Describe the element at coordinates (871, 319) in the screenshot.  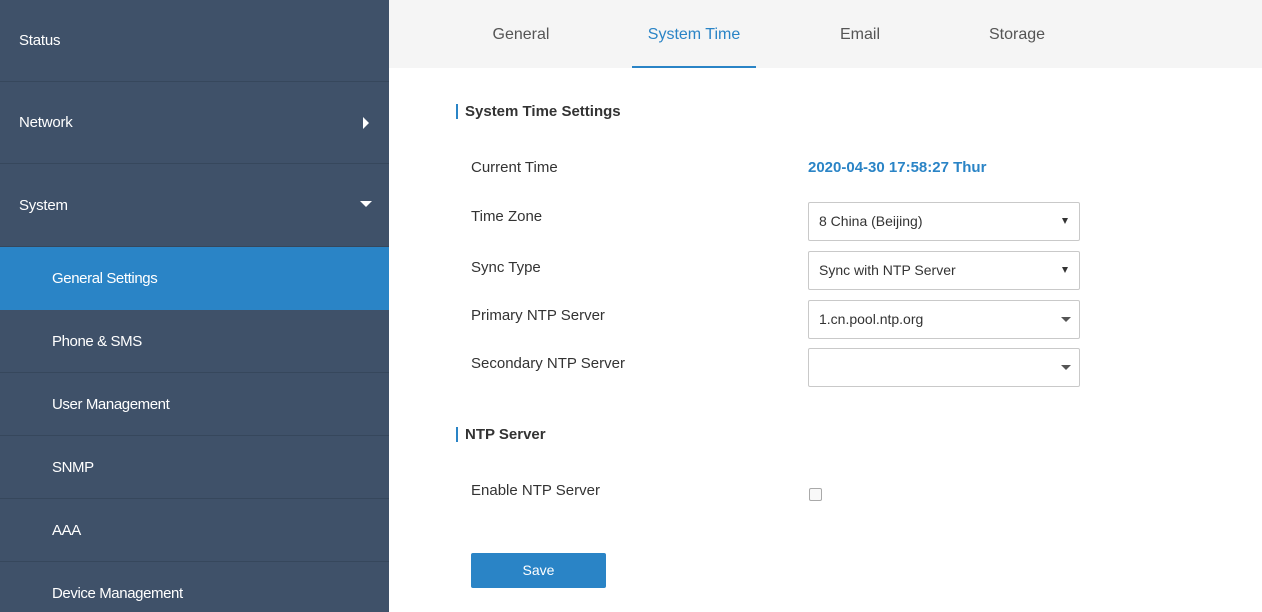
I see `primary-ntp-value: 1.cn.pool.ntp.org` at that location.